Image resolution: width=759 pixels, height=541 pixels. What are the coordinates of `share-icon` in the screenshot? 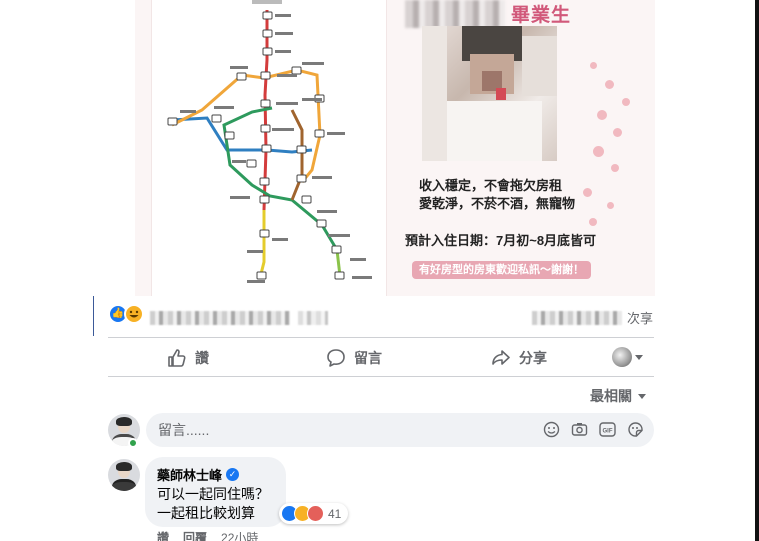 It's located at (501, 357).